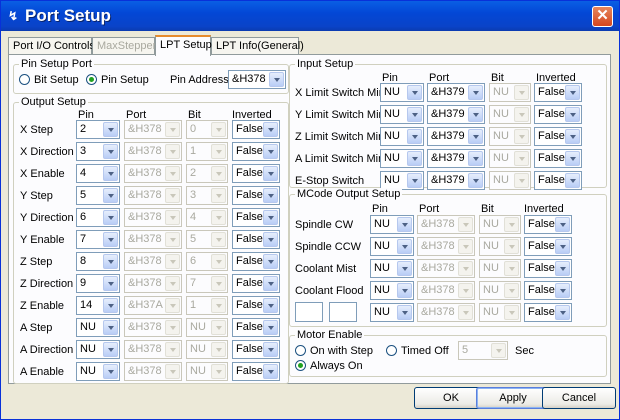 The height and width of the screenshot is (420, 620). I want to click on on-with-step-radio: On with Step, so click(334, 351).